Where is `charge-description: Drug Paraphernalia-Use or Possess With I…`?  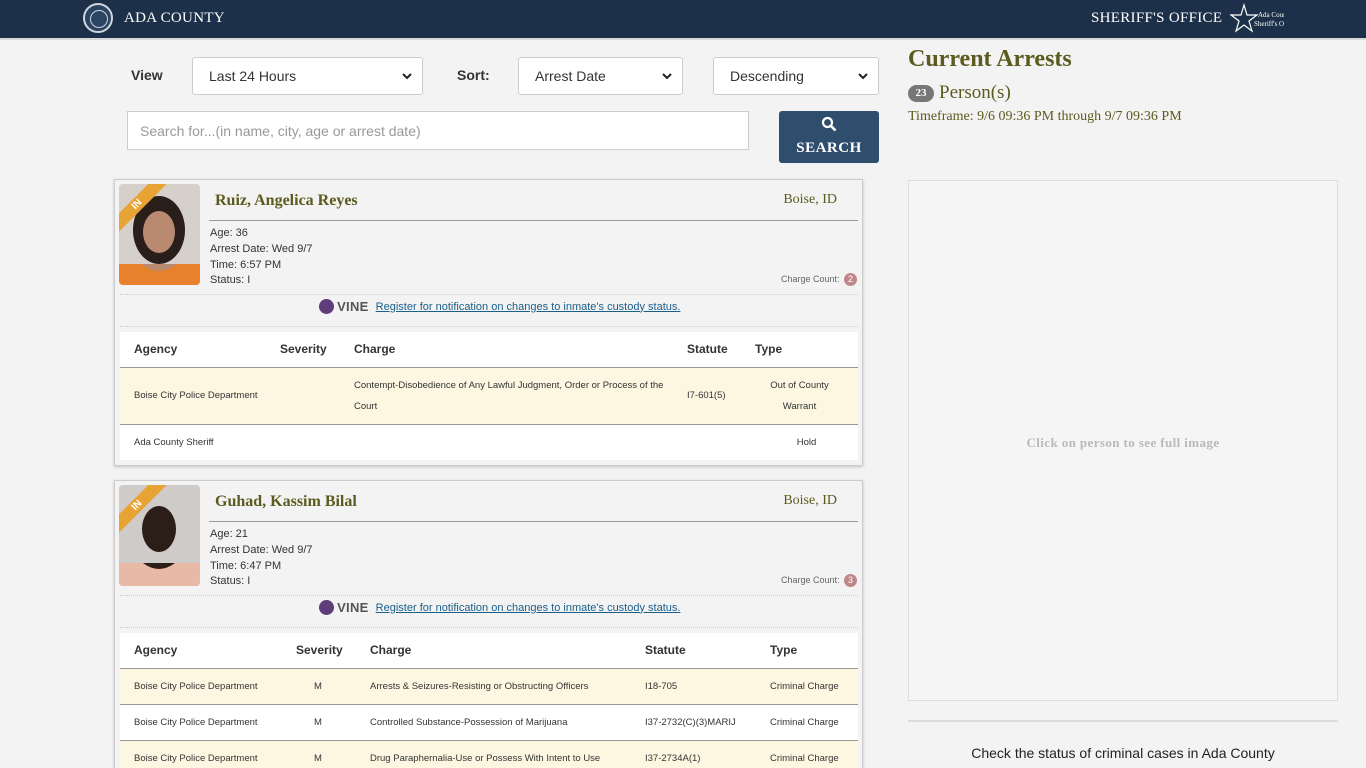 charge-description: Drug Paraphernalia-Use or Possess With I… is located at coordinates (493, 754).